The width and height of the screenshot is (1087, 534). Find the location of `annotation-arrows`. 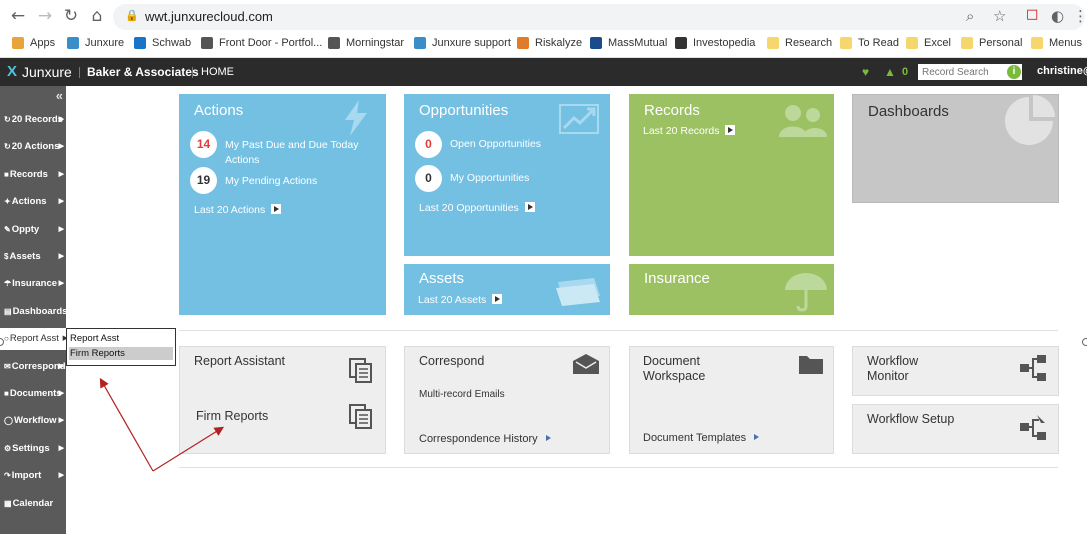

annotation-arrows is located at coordinates (162, 424).